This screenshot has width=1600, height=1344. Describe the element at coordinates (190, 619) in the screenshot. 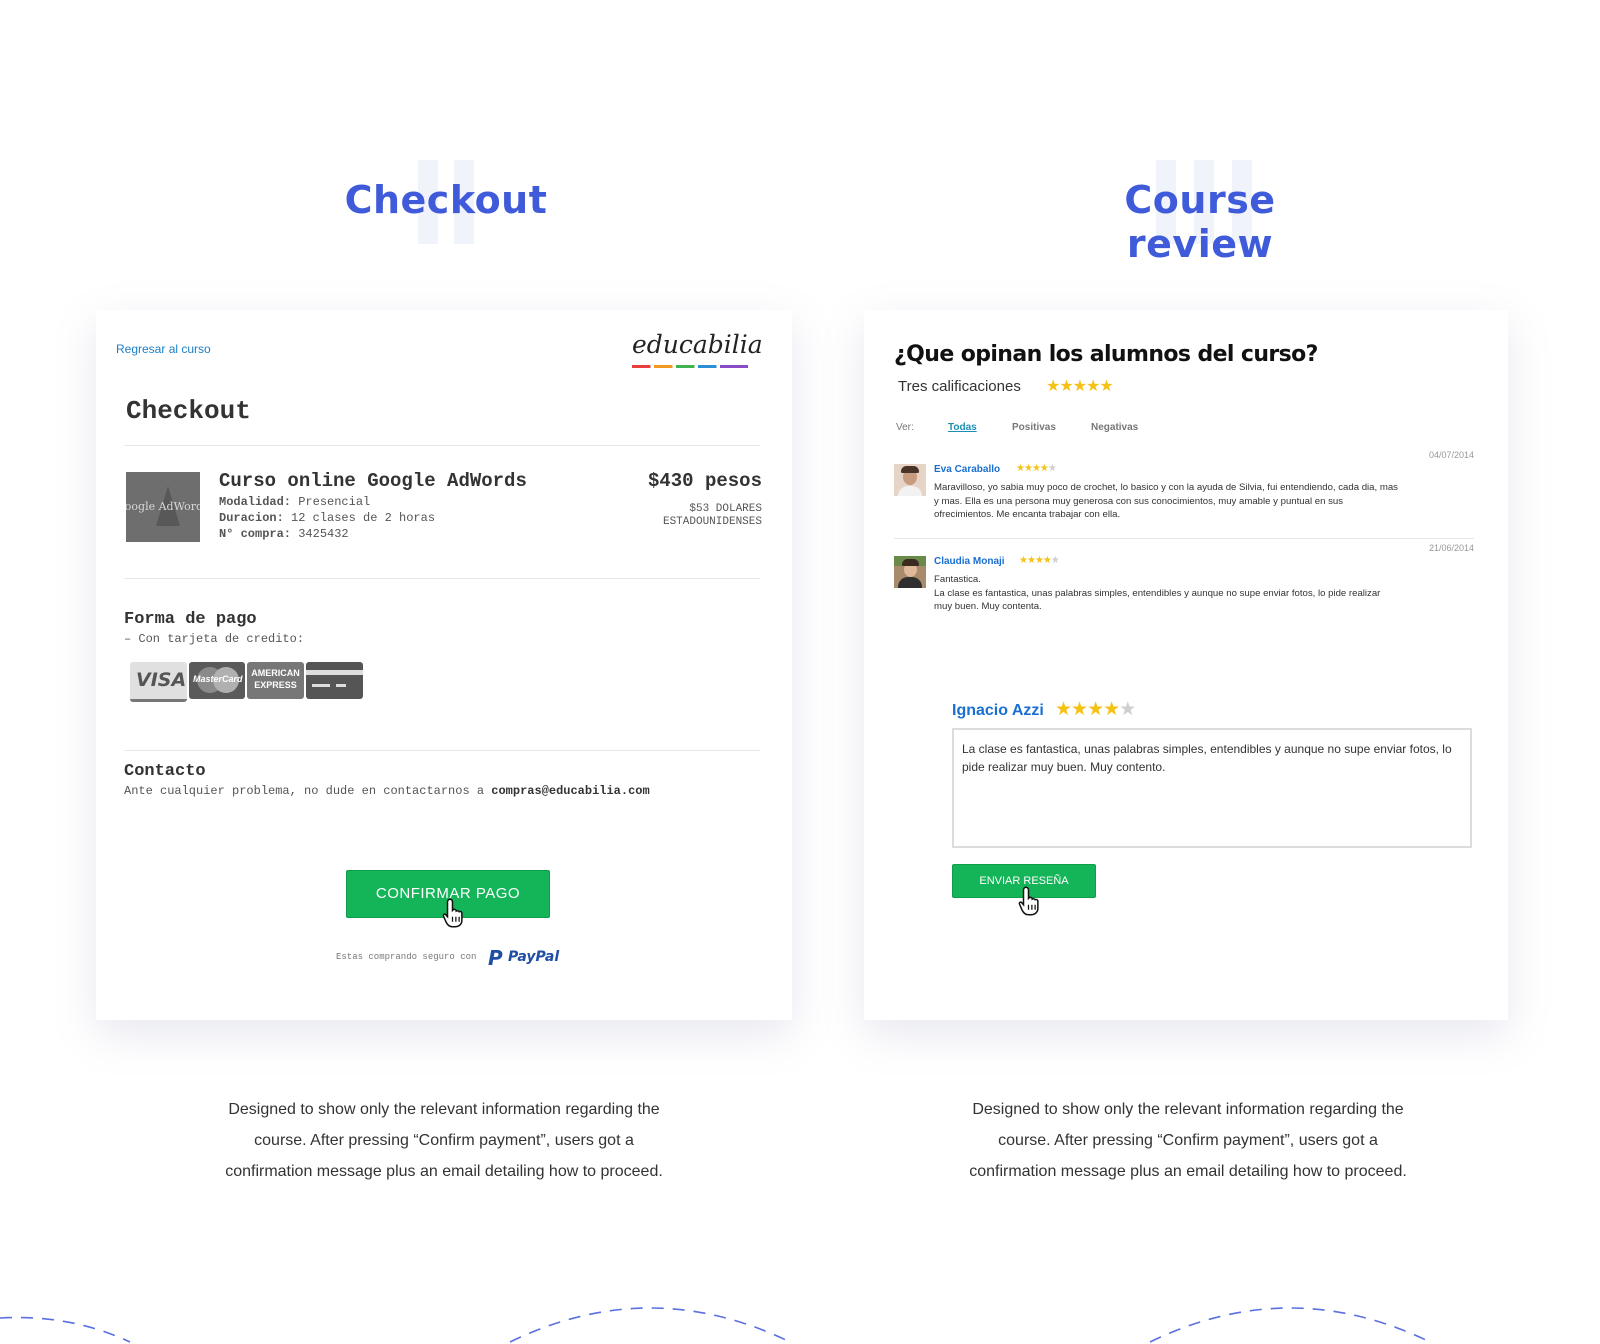

I see `payment-title: Forma de pago` at that location.